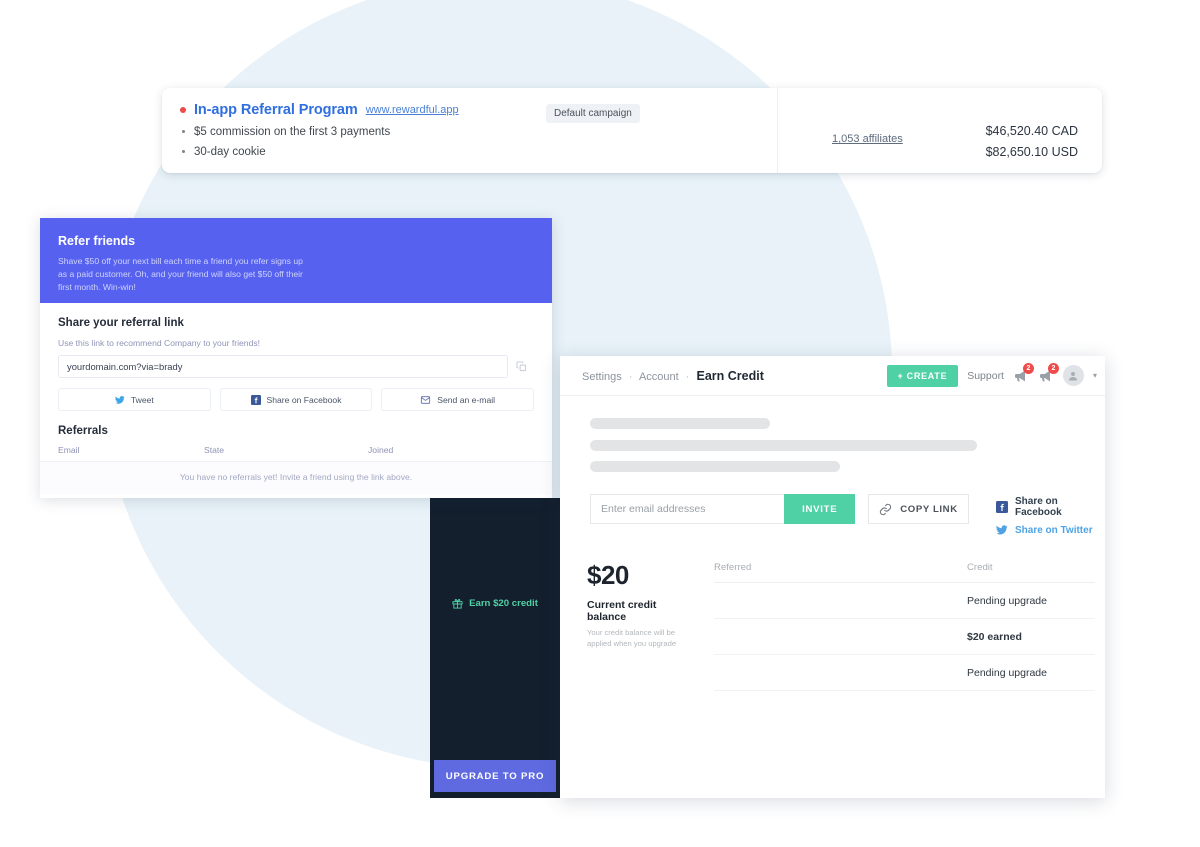 The height and width of the screenshot is (847, 1200). What do you see at coordinates (1038, 507) in the screenshot?
I see `share-on-facebook-label: Share on Facebook` at bounding box center [1038, 507].